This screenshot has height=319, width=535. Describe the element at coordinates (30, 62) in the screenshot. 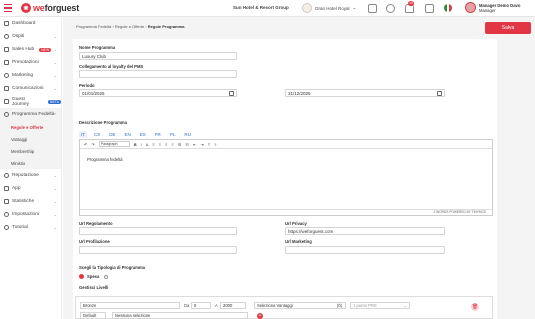

I see `sidebar-item-prenotazioni: Prenotazioni ⌄` at that location.